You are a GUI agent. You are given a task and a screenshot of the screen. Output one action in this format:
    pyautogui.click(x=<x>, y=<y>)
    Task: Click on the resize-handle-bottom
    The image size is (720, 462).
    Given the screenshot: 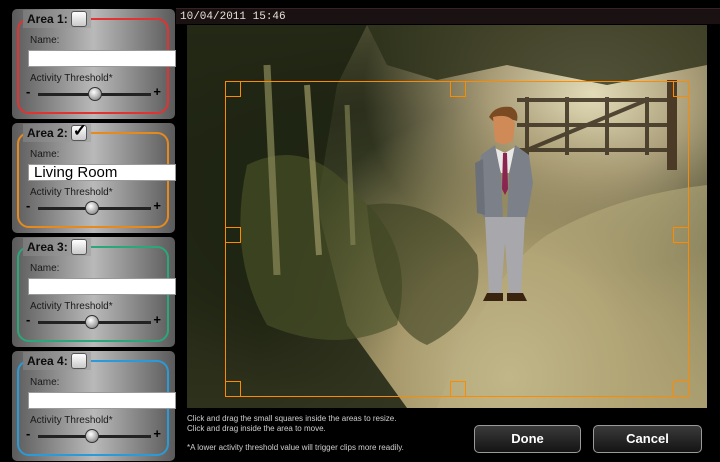 What is the action you would take?
    pyautogui.click(x=458, y=389)
    